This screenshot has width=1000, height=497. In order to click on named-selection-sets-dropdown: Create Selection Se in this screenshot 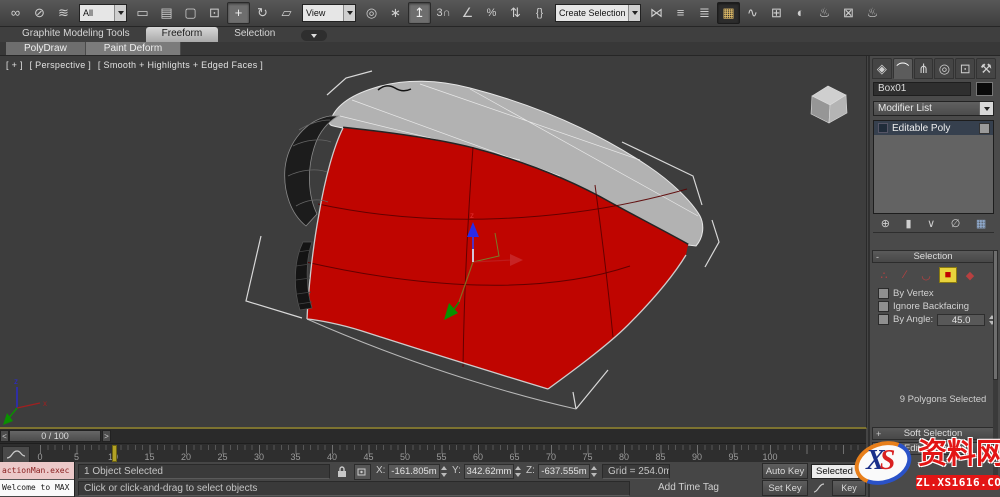, I will do `click(598, 13)`.